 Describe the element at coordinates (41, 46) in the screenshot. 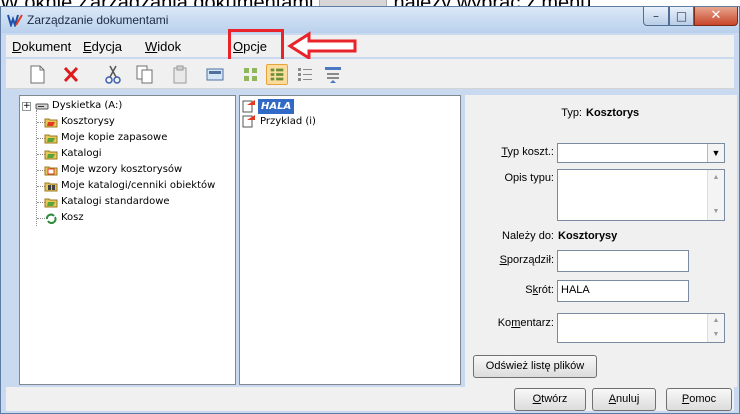

I see `menu-dokument: Dokument` at that location.